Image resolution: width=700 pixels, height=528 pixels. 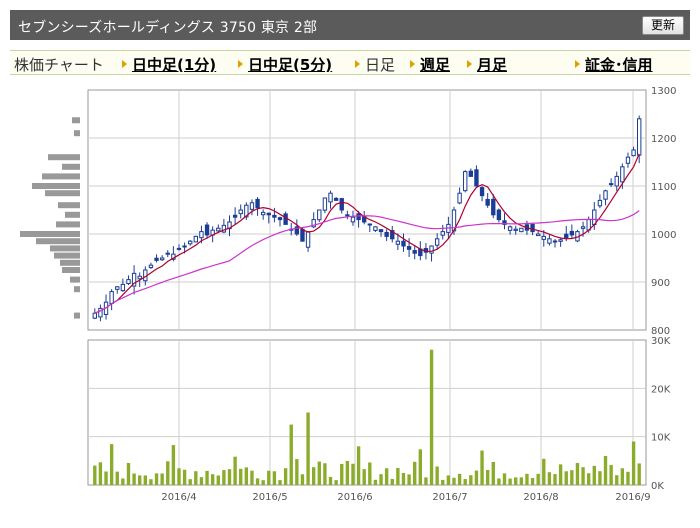 I want to click on x-tick-label: 2016/7, so click(x=449, y=497).